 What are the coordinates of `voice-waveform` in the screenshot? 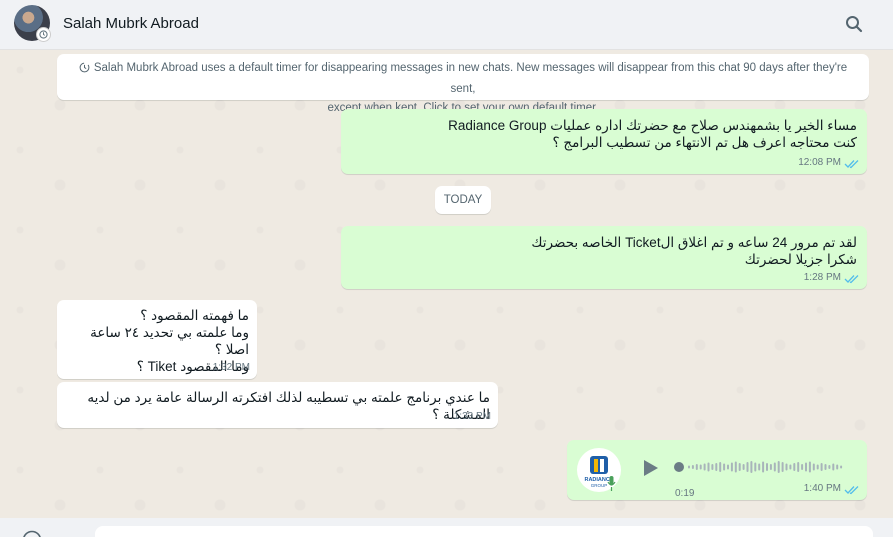 It's located at (760, 467).